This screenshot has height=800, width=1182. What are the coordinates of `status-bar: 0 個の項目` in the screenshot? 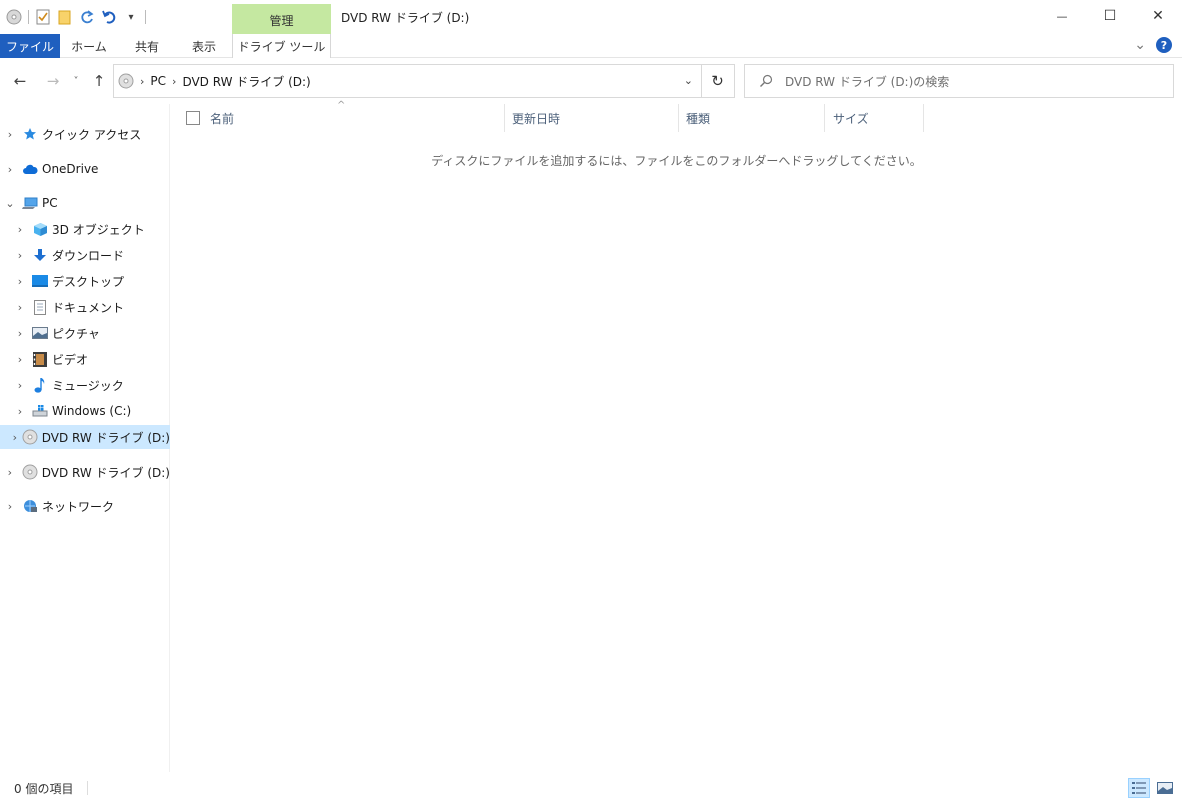 It's located at (591, 788).